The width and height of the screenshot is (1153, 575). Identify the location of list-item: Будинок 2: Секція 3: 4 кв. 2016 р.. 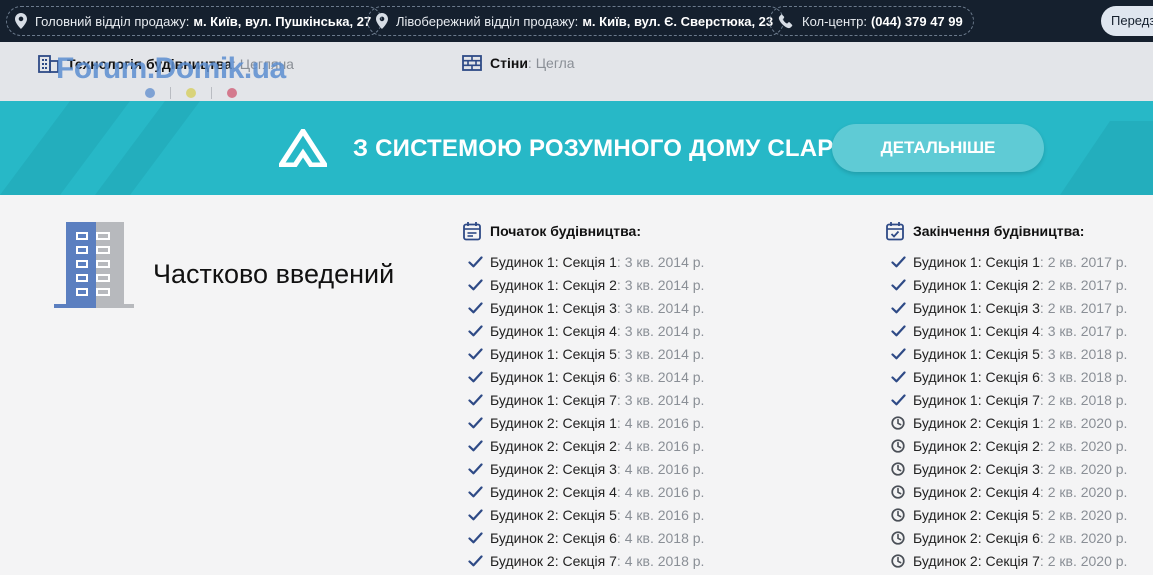
(583, 468).